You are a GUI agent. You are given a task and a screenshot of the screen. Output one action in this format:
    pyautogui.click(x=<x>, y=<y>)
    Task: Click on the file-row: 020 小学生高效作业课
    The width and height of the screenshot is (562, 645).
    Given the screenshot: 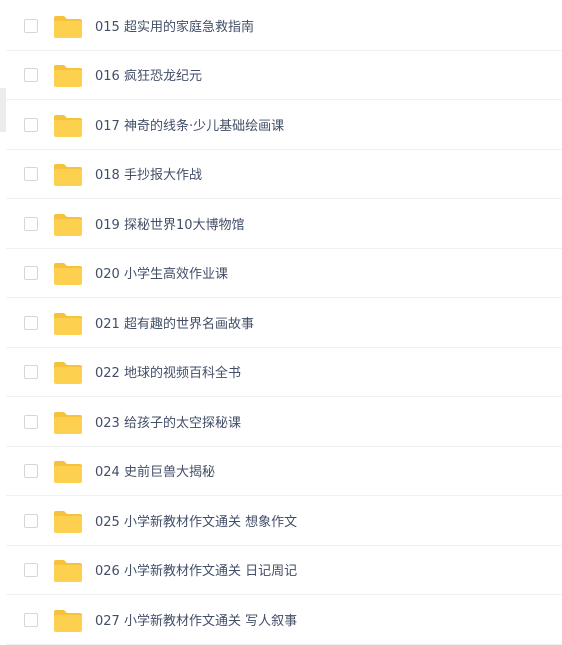 What is the action you would take?
    pyautogui.click(x=284, y=273)
    